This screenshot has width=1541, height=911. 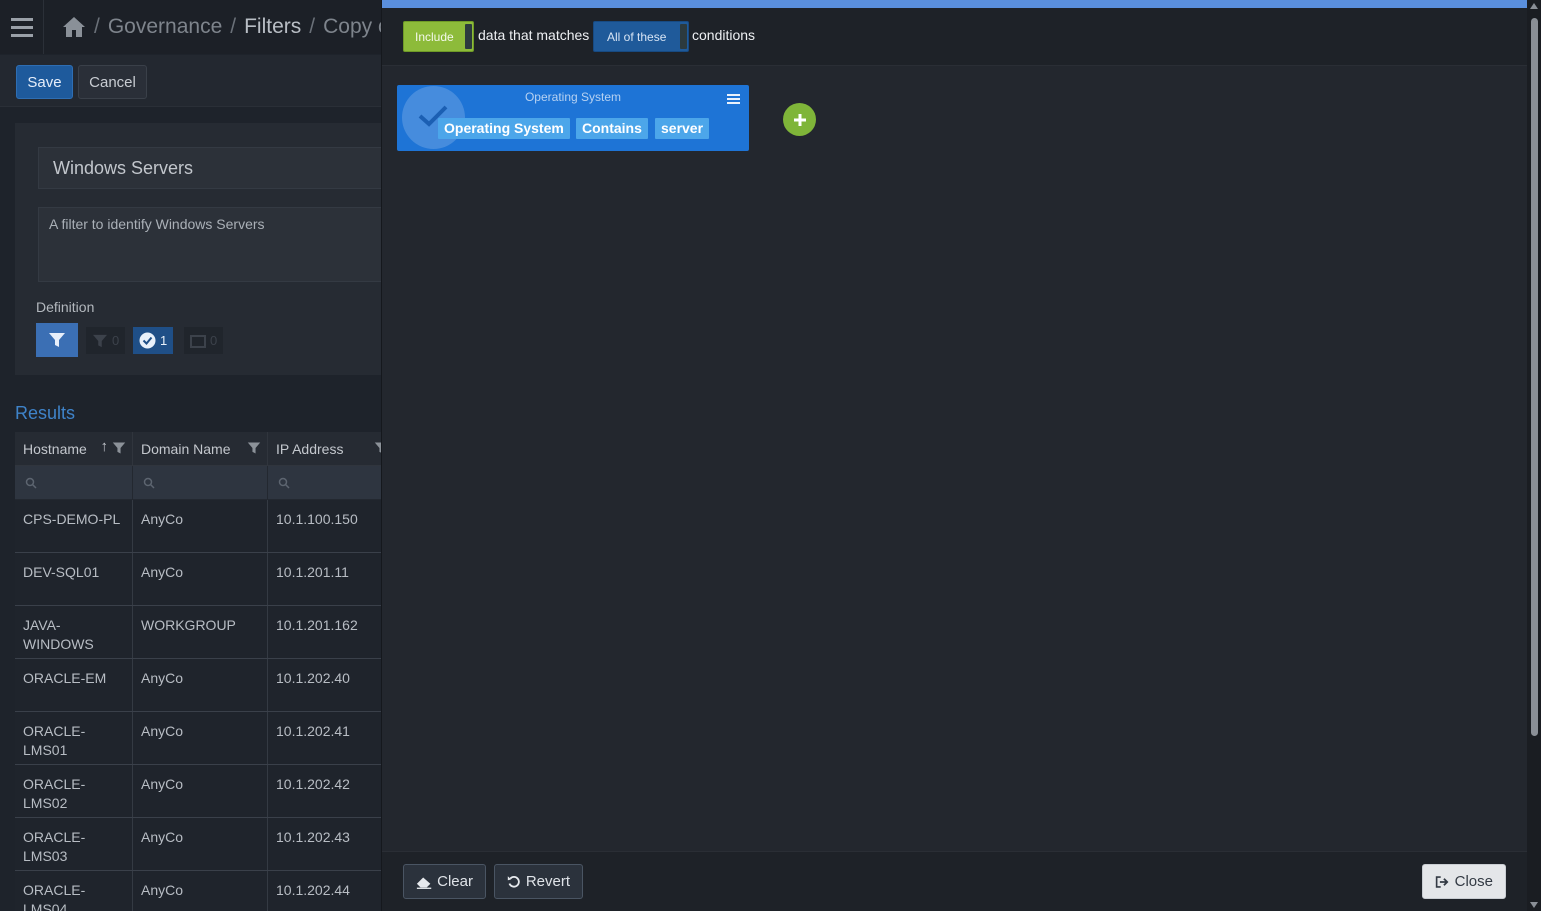 I want to click on table-row: ORACLE-EM AnyCo 10.1.202.40, so click(x=205, y=685).